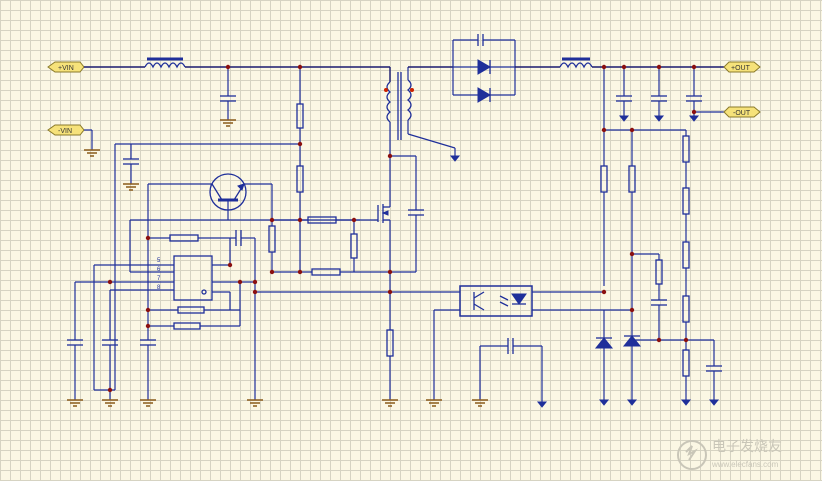 Image resolution: width=822 pixels, height=481 pixels. Describe the element at coordinates (455, 158) in the screenshot. I see `ground-arrow` at that location.